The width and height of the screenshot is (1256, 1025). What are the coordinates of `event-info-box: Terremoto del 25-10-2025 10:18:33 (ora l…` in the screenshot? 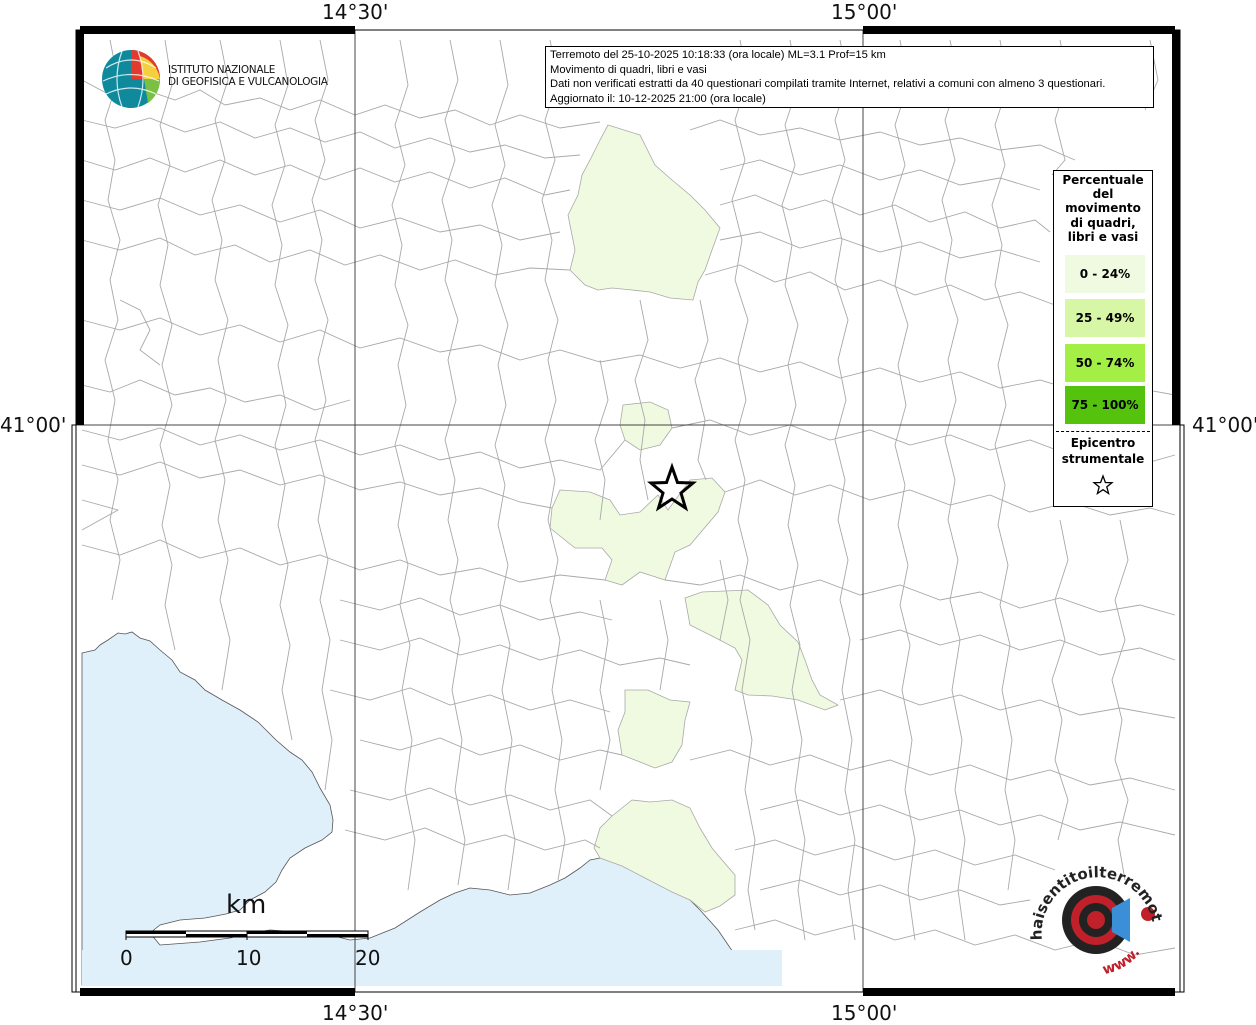 It's located at (849, 77).